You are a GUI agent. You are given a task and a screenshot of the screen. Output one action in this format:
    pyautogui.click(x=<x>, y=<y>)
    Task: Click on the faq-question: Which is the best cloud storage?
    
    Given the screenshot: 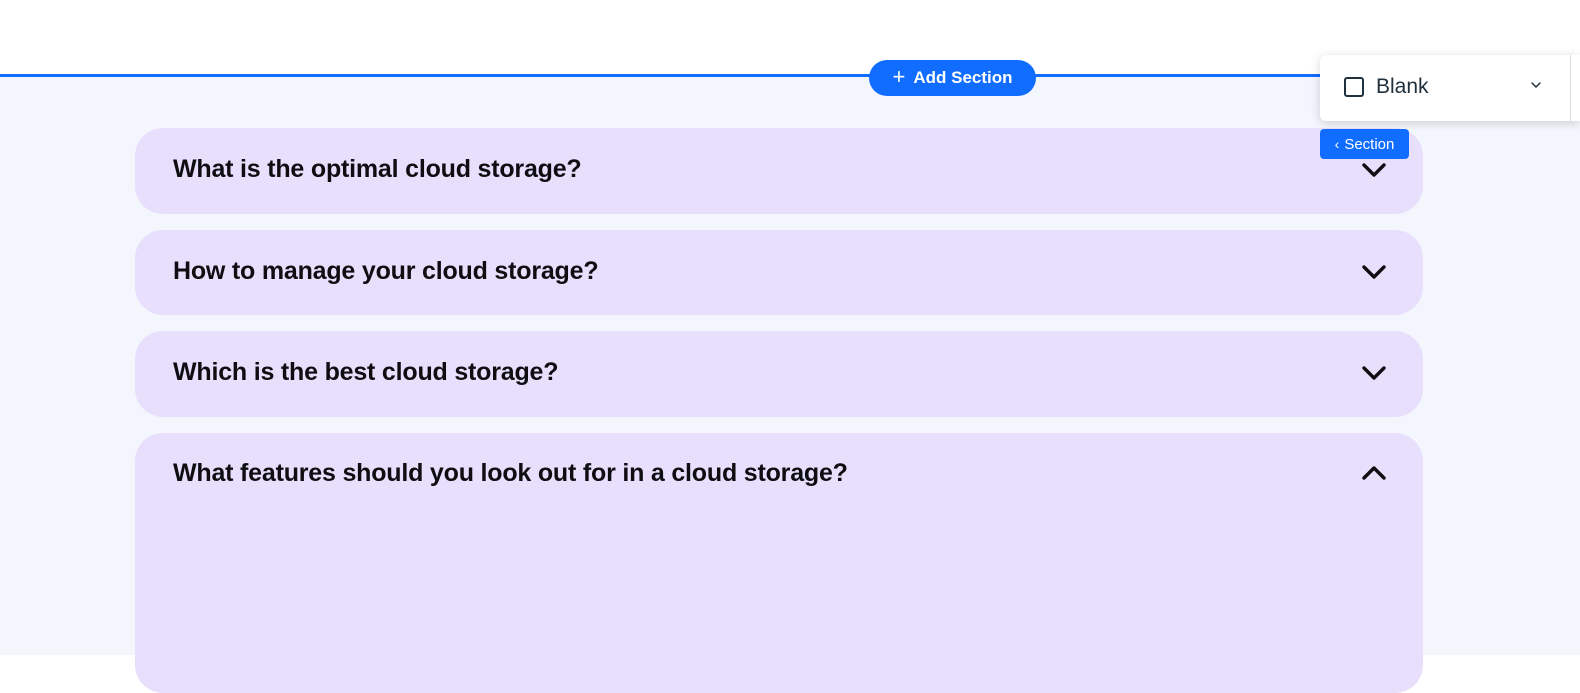 What is the action you would take?
    pyautogui.click(x=366, y=372)
    